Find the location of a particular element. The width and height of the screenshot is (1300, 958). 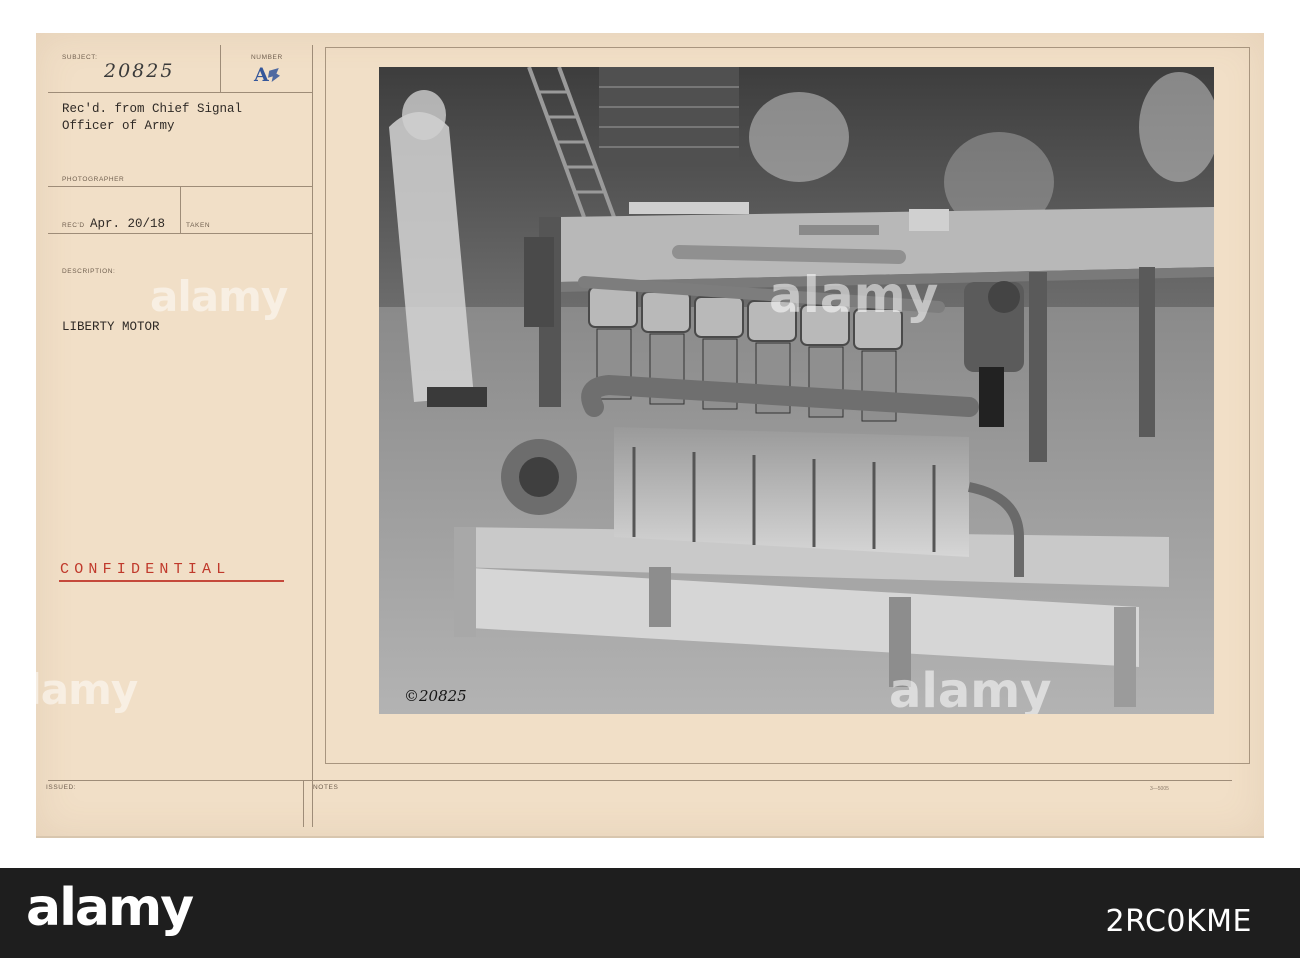

notes-label: NOTES is located at coordinates (326, 787).